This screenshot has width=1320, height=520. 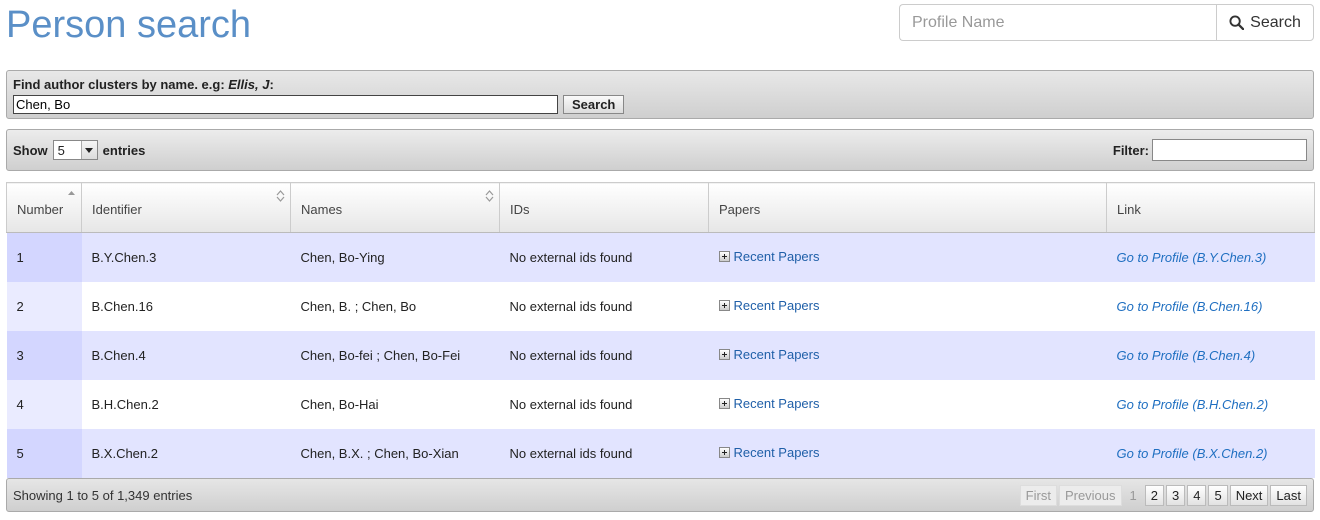 What do you see at coordinates (1193, 404) in the screenshot?
I see `profile-link: Go to Profile (B.H.Chen.2)` at bounding box center [1193, 404].